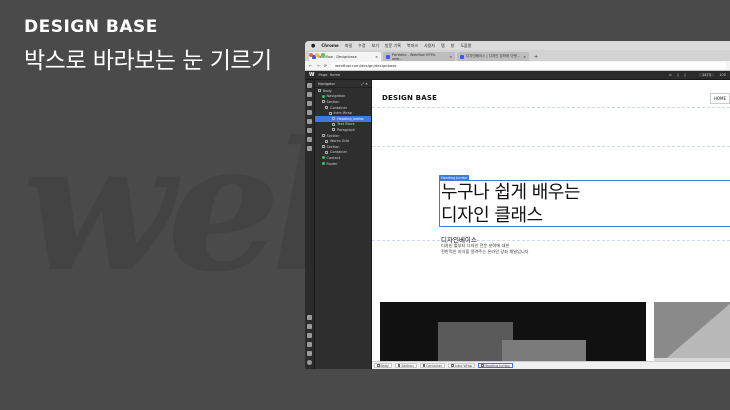 The width and height of the screenshot is (730, 410). I want to click on site-navbar: DESIGN BASE HOME, so click(556, 98).